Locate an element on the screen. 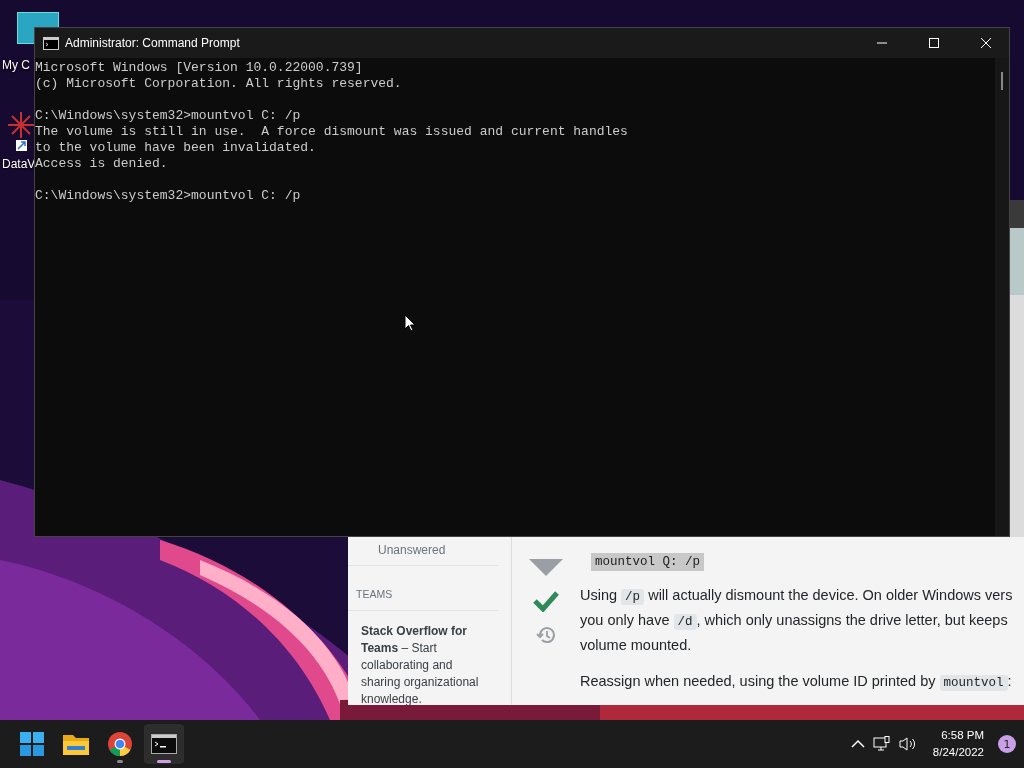 This screenshot has height=768, width=1024. close-icon is located at coordinates (986, 43).